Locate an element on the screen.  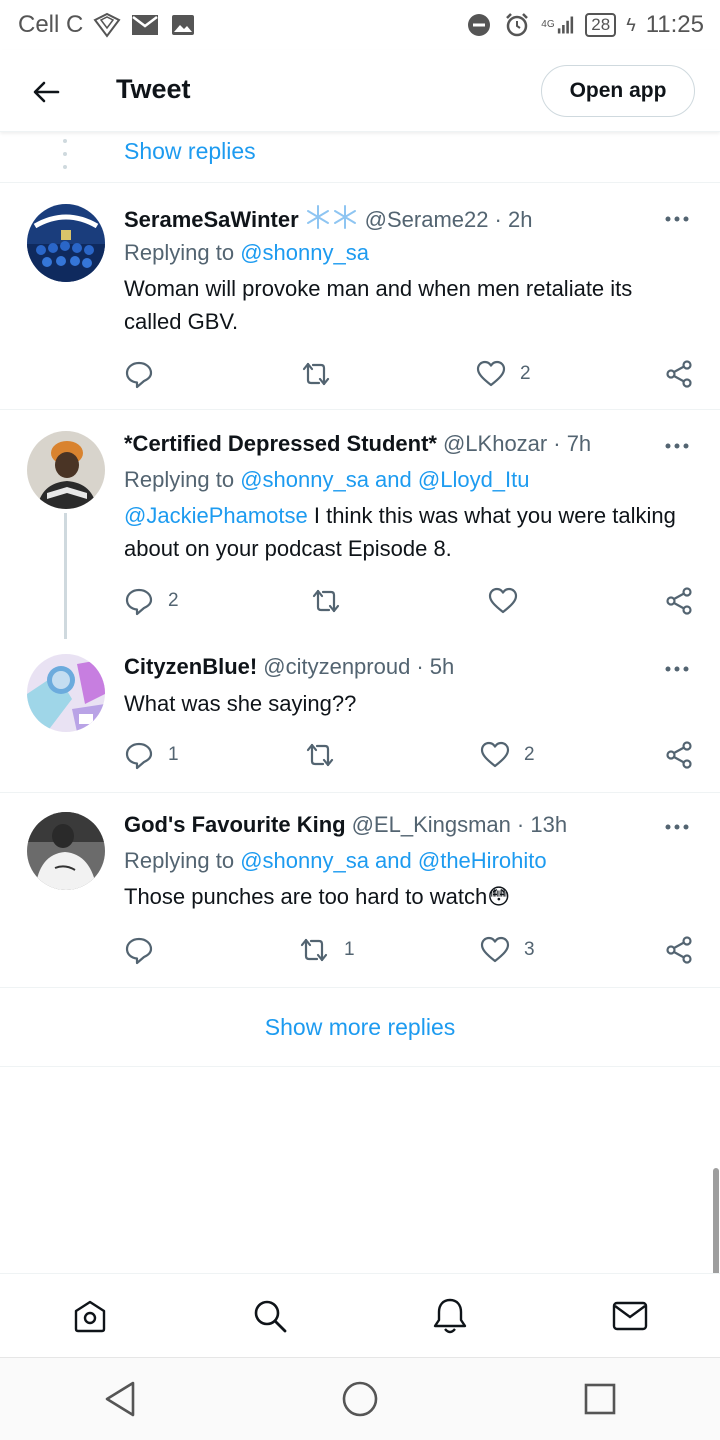
system-navigation-bar is located at coordinates (360, 1398).